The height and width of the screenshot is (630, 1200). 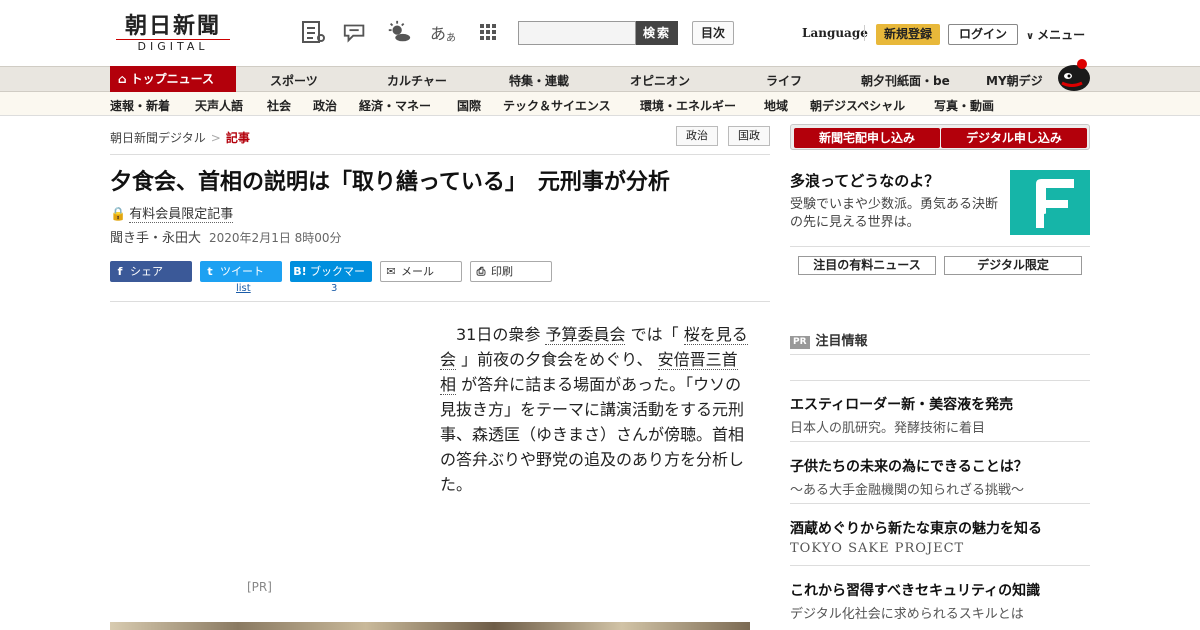 What do you see at coordinates (481, 271) in the screenshot?
I see `print-icon: ⎙` at bounding box center [481, 271].